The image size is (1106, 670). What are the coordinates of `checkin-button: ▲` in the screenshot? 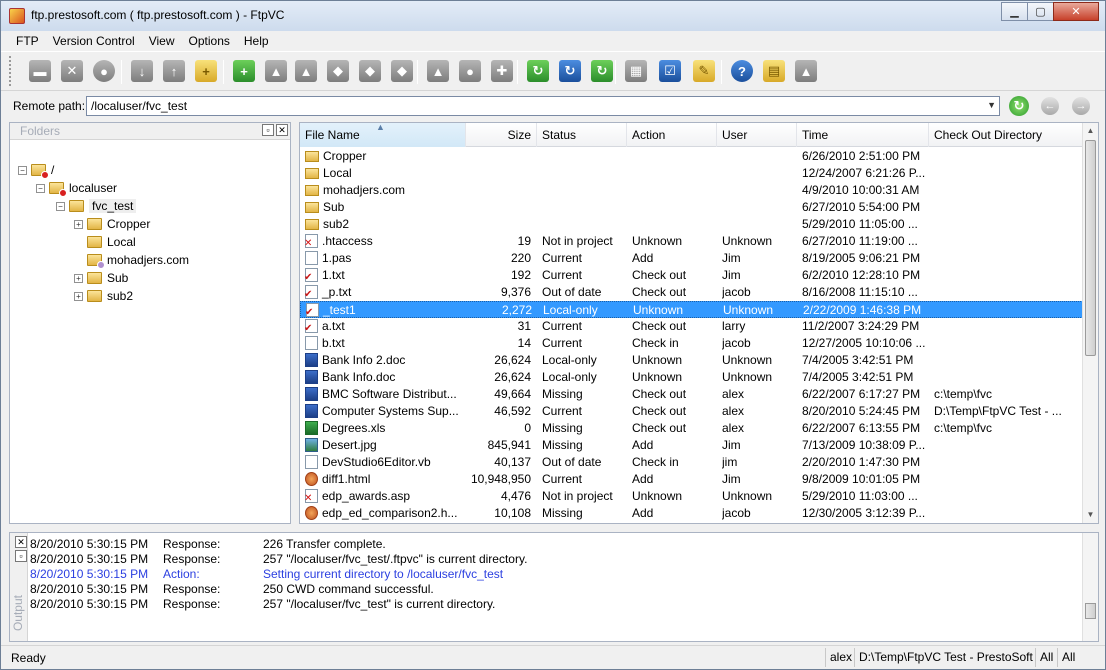 It's located at (306, 71).